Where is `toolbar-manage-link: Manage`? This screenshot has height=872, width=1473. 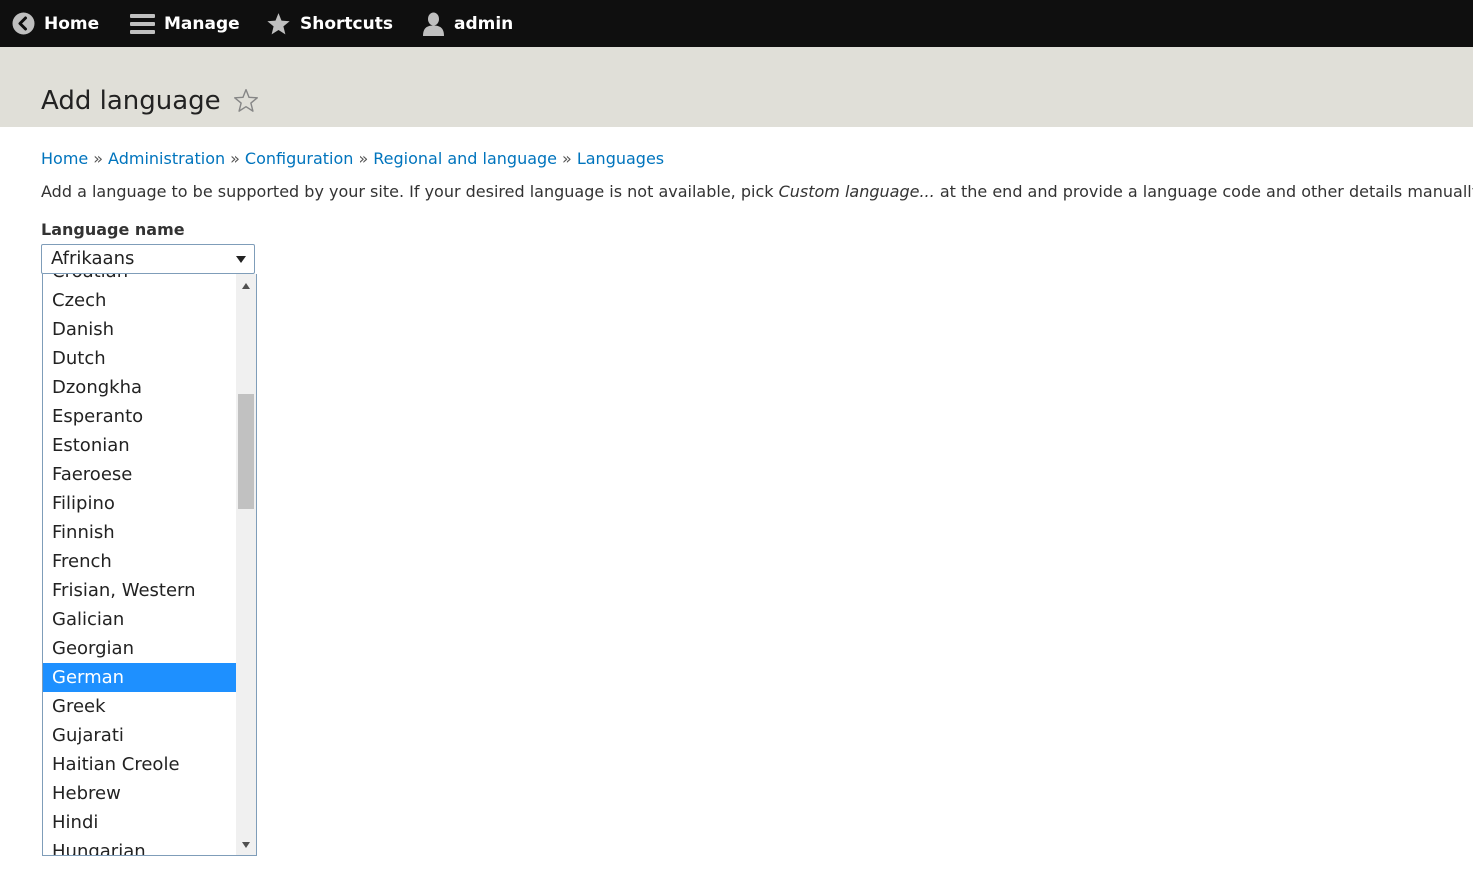 toolbar-manage-link: Manage is located at coordinates (185, 23).